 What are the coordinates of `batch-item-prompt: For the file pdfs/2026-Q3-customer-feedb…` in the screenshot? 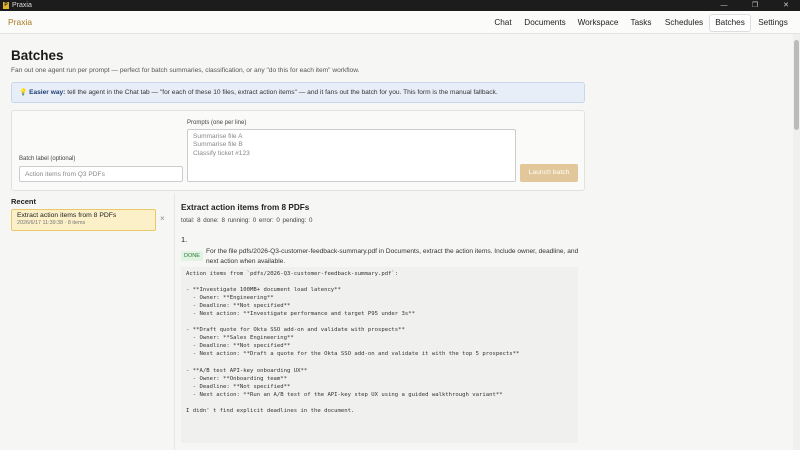 It's located at (392, 256).